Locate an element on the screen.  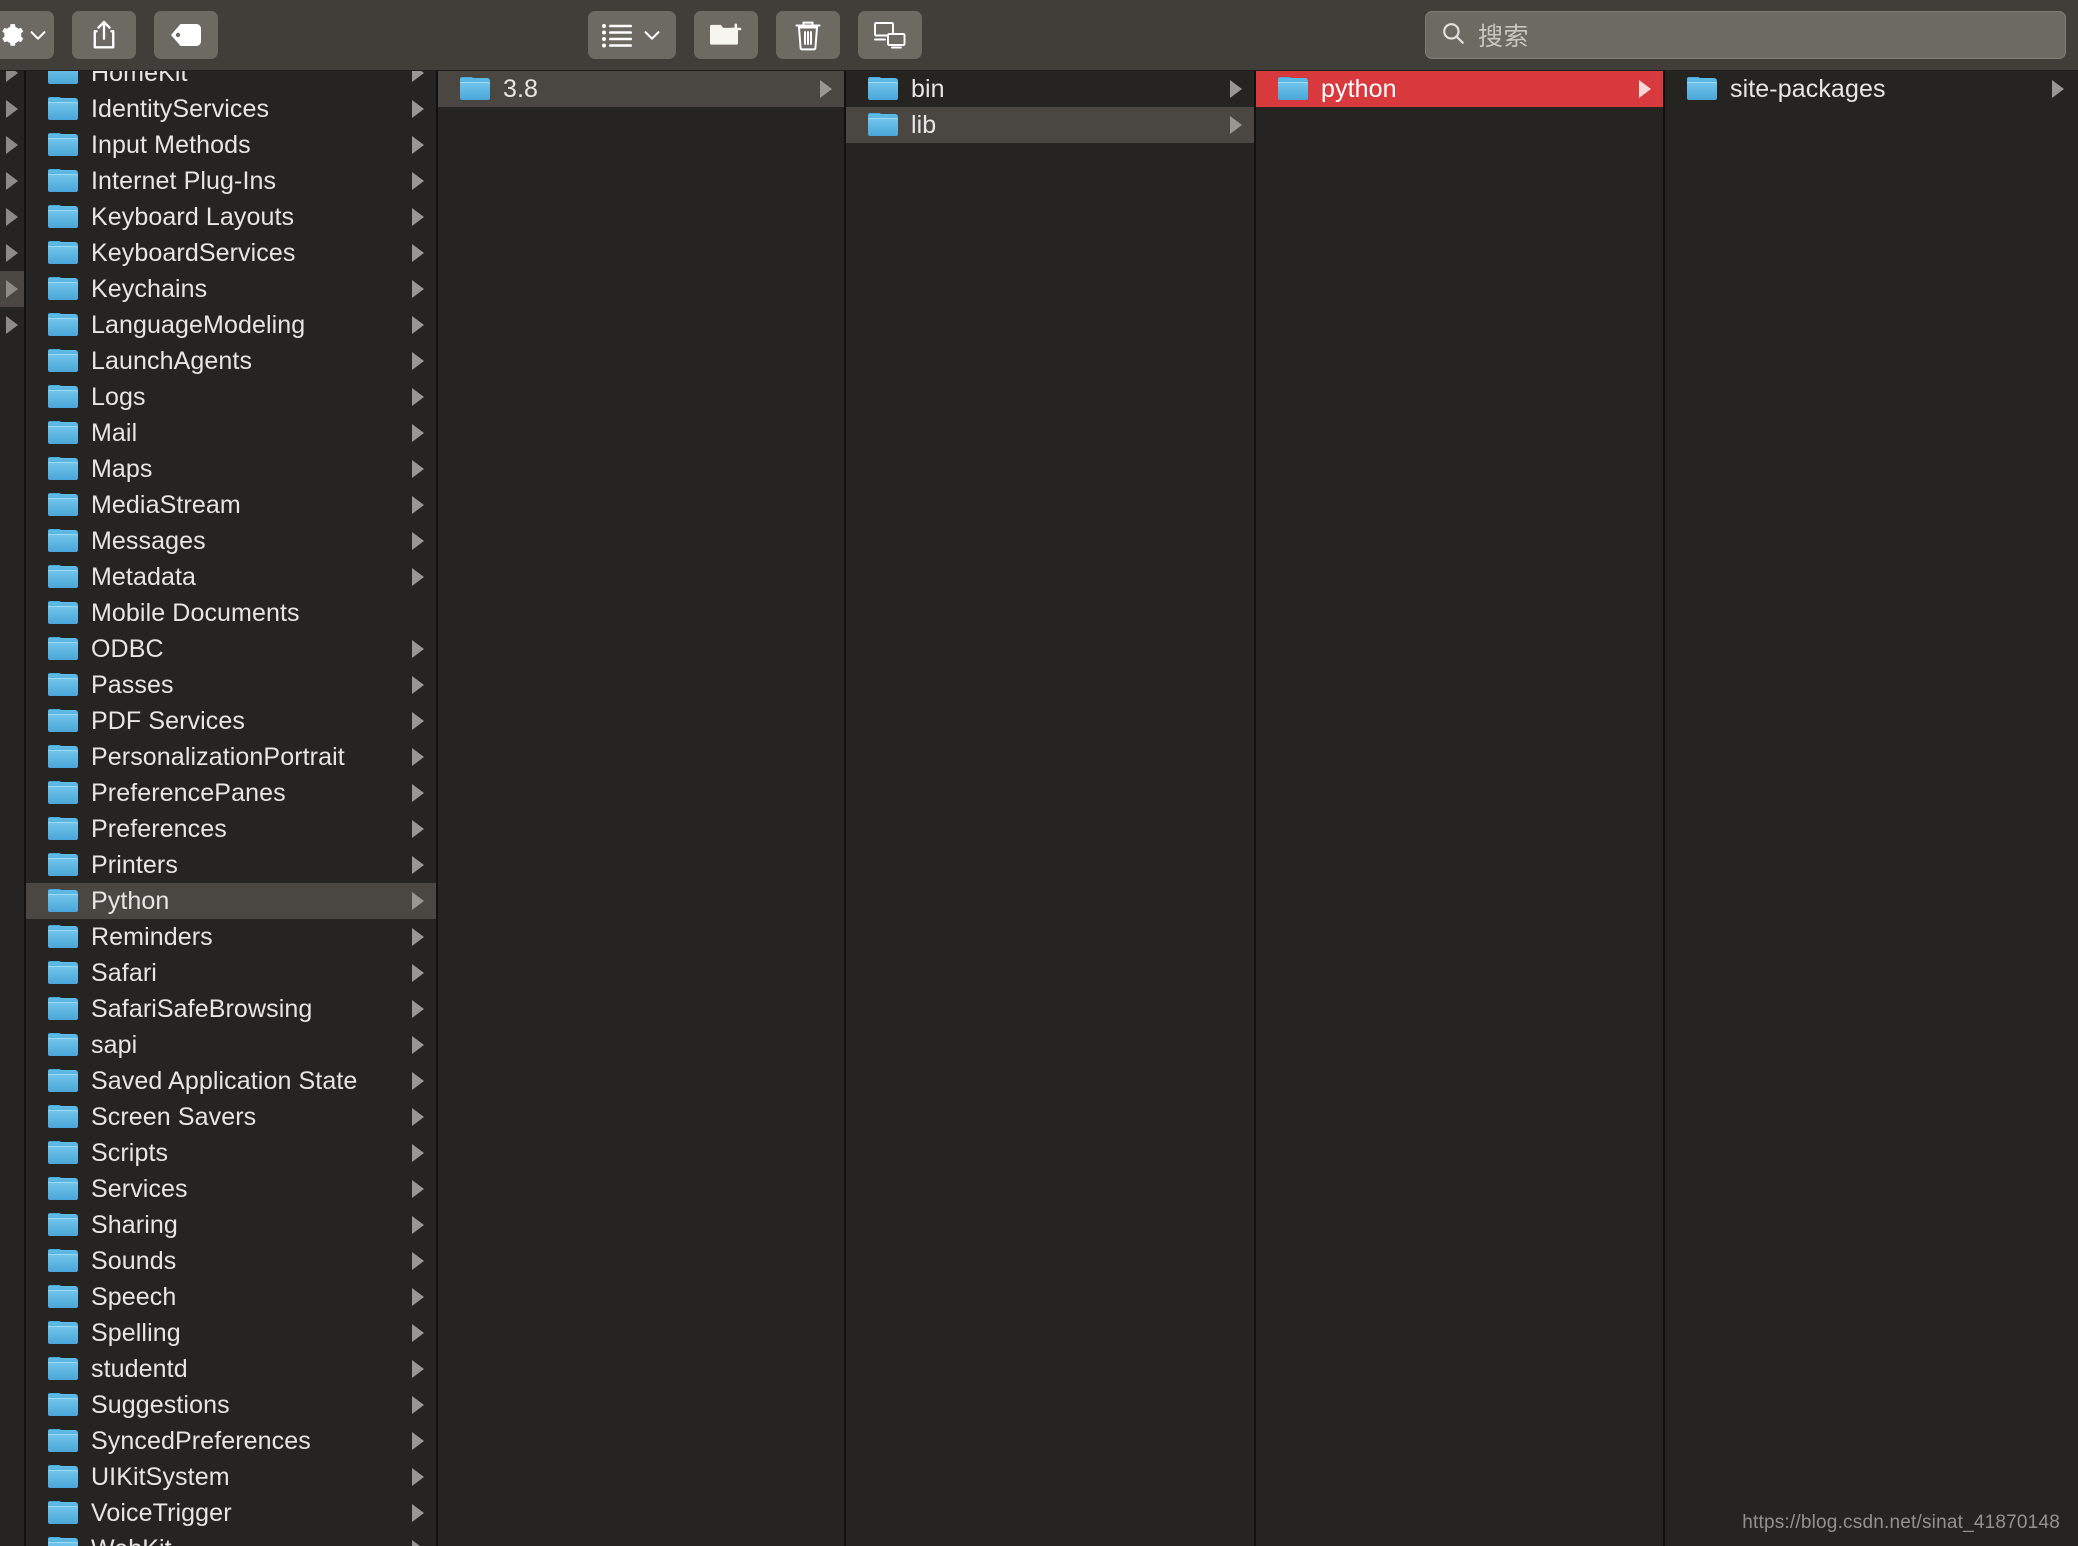
column-row: Mobile Documents is located at coordinates (231, 613).